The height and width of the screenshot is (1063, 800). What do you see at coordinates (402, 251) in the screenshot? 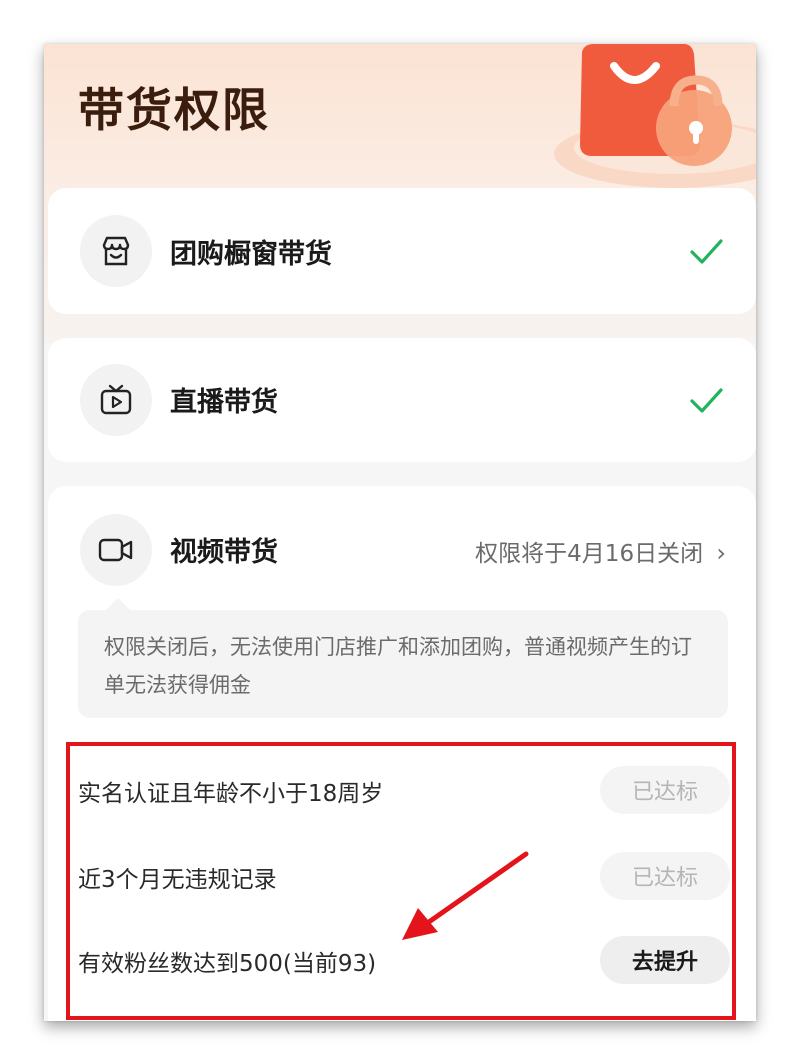
I see `permission-card-groupbuy: 团购橱窗带货` at bounding box center [402, 251].